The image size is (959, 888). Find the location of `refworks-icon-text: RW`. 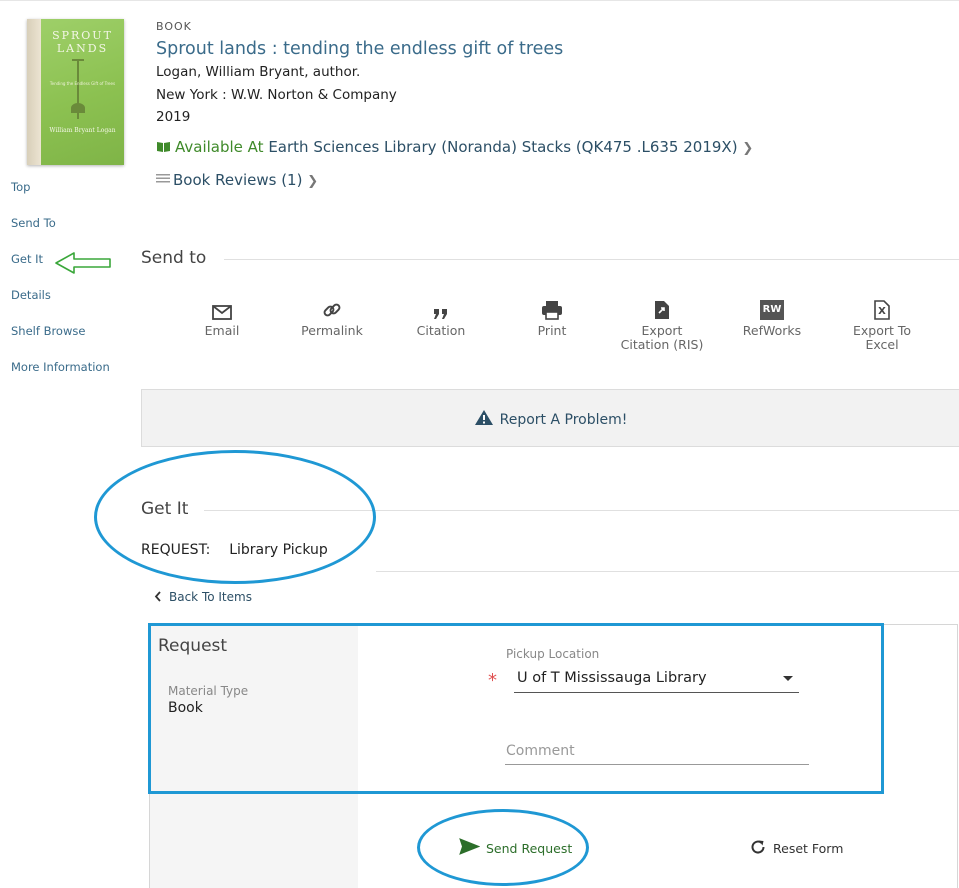

refworks-icon-text: RW is located at coordinates (772, 310).